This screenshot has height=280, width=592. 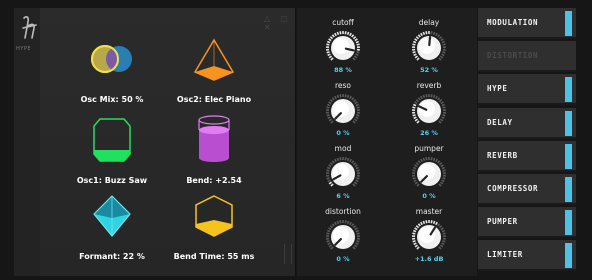 What do you see at coordinates (429, 22) in the screenshot?
I see `knob-label: delay` at bounding box center [429, 22].